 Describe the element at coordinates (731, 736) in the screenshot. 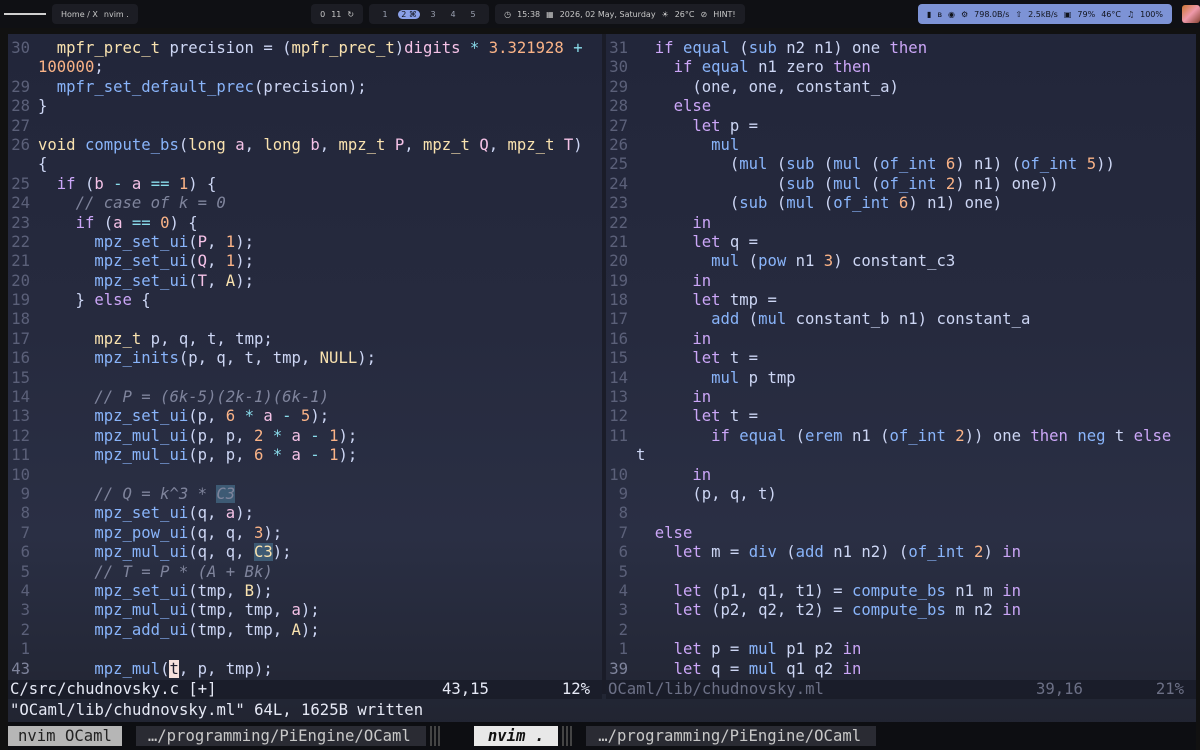

I see `tmux-window-path-right: …/programming/PiEngine/OCaml` at that location.